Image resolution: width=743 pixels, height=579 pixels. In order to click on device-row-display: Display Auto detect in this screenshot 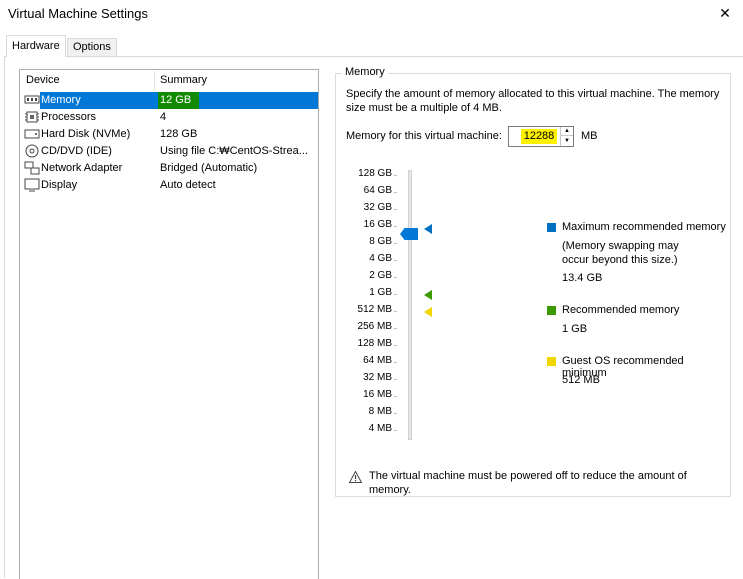, I will do `click(169, 185)`.